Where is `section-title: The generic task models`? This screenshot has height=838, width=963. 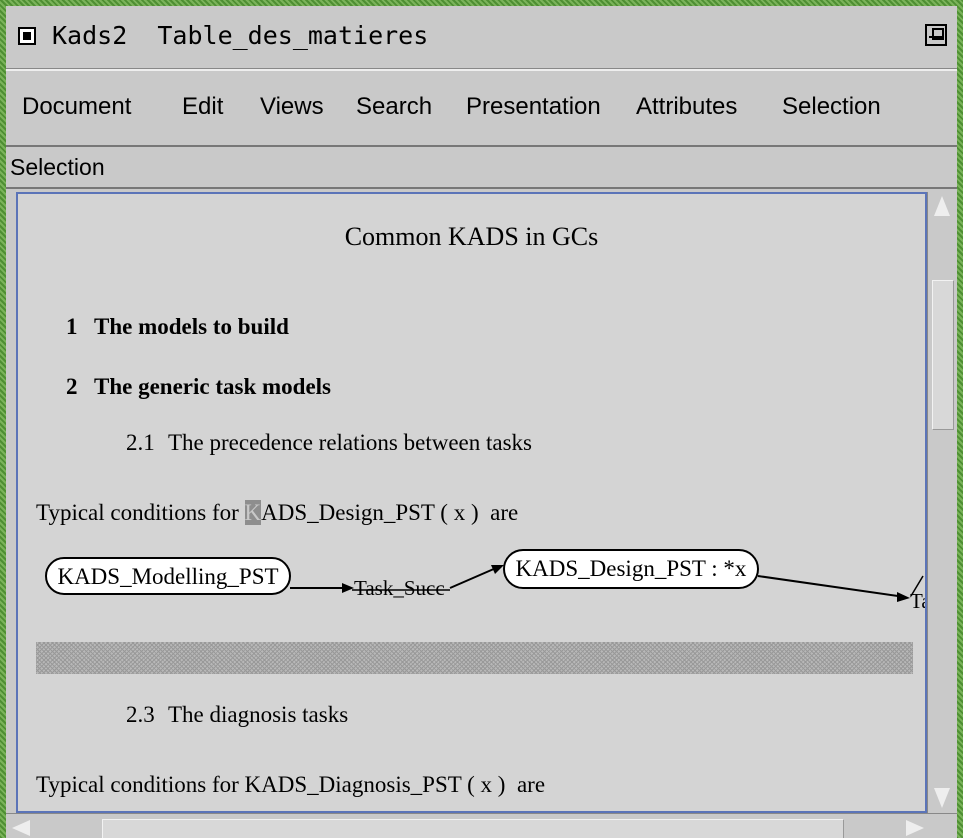
section-title: The generic task models is located at coordinates (213, 386).